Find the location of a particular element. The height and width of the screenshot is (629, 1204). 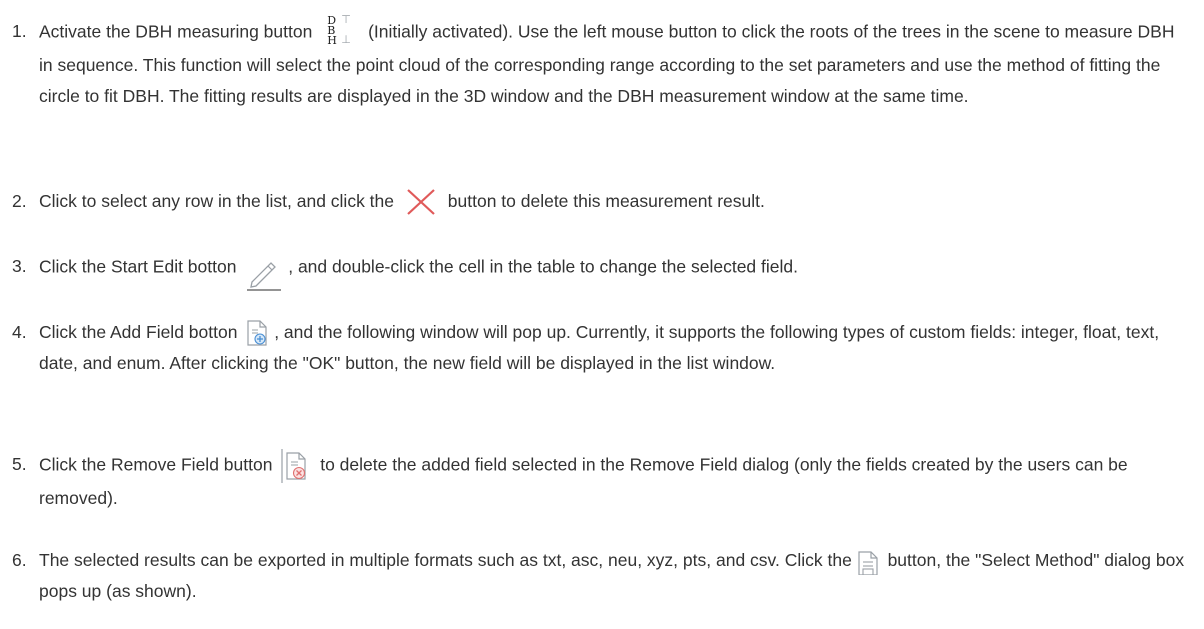

pencil-edit-icon is located at coordinates (264, 274).